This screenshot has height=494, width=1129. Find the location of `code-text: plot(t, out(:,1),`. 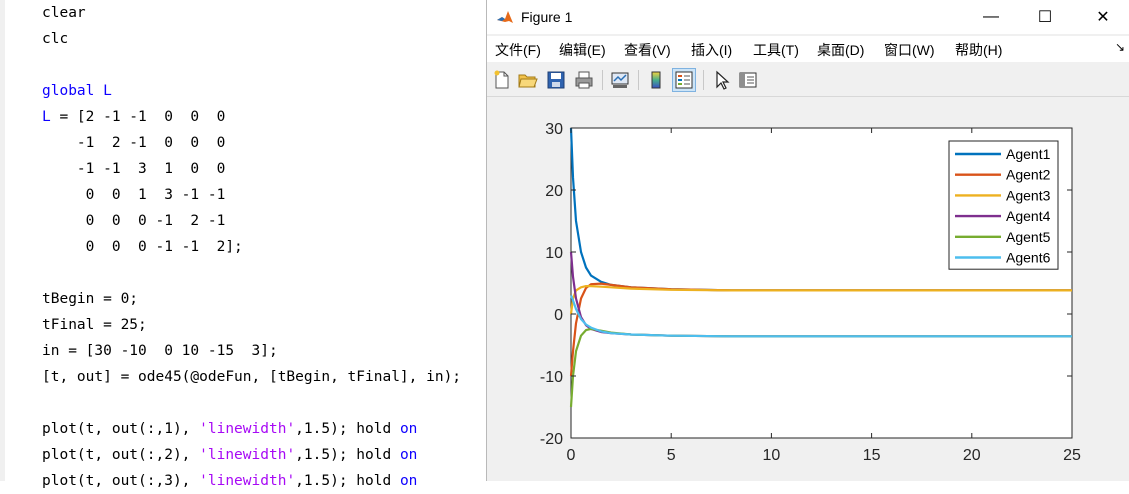

code-text: plot(t, out(:,1), is located at coordinates (121, 429).